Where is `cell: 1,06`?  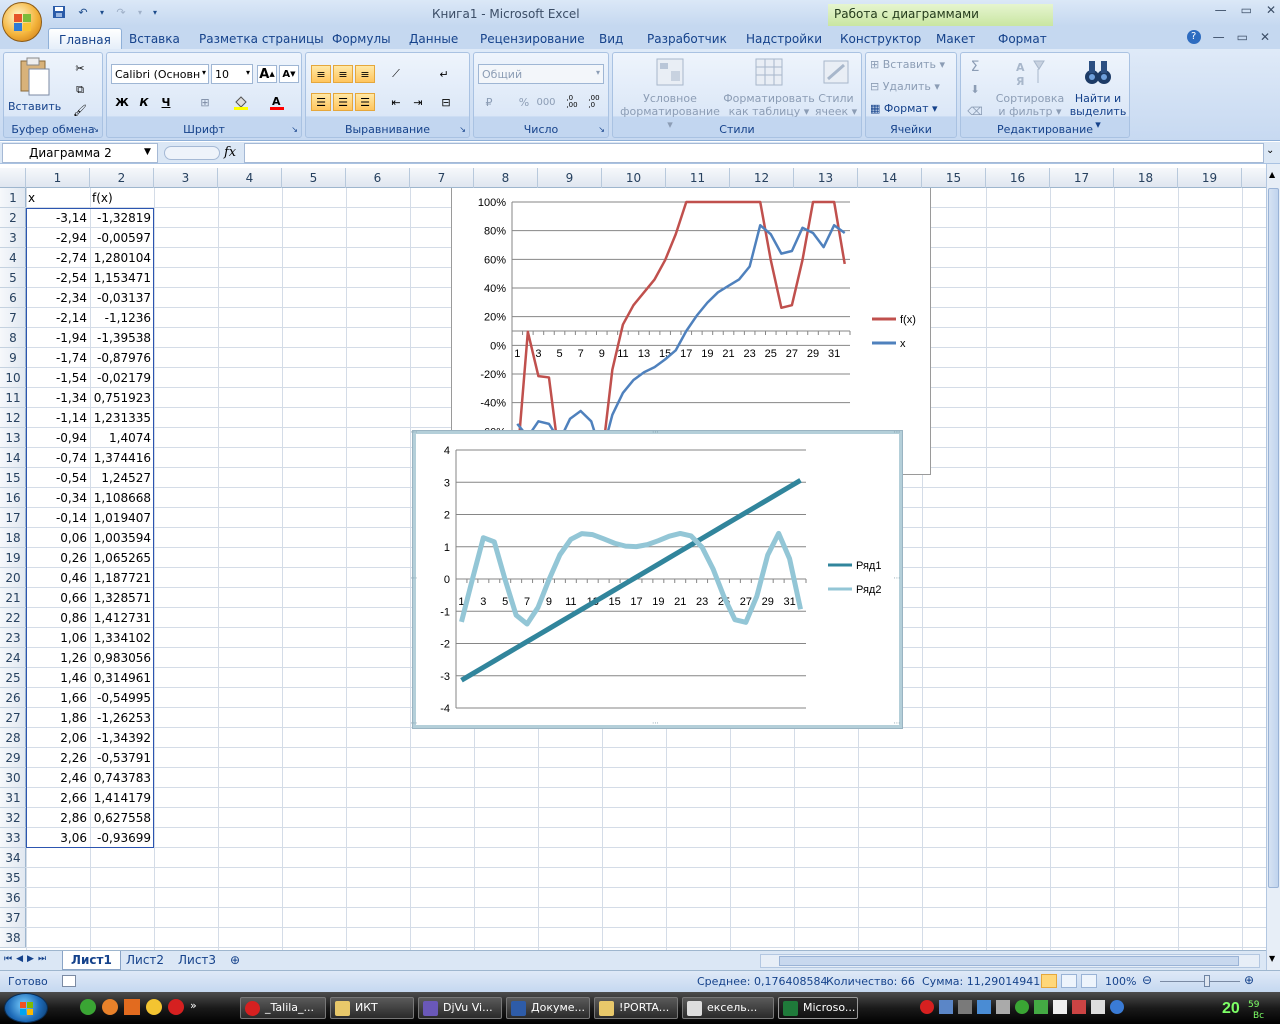 cell: 1,06 is located at coordinates (58, 638).